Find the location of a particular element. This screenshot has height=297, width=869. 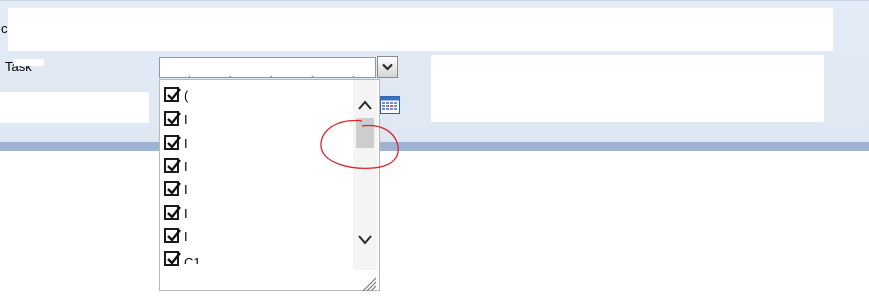

resize-grip-icon is located at coordinates (368, 283).